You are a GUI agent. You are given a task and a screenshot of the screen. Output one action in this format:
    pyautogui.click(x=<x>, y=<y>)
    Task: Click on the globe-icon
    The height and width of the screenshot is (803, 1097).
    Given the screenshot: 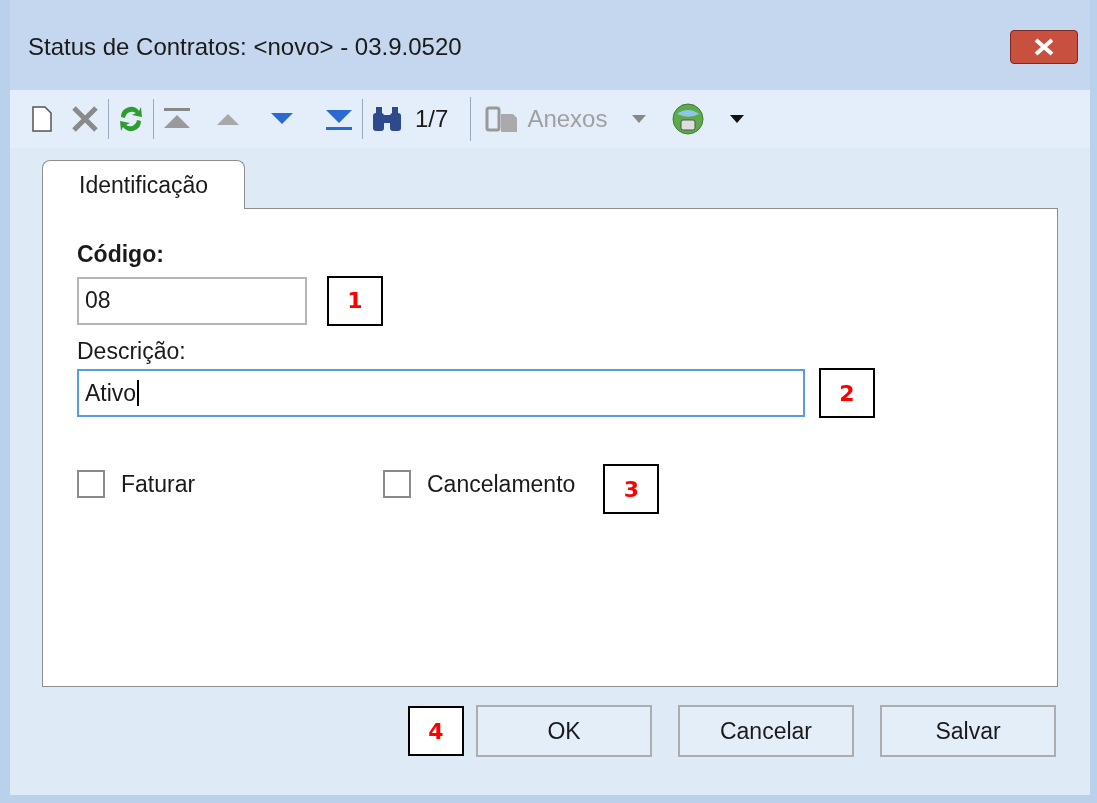 What is the action you would take?
    pyautogui.click(x=688, y=119)
    